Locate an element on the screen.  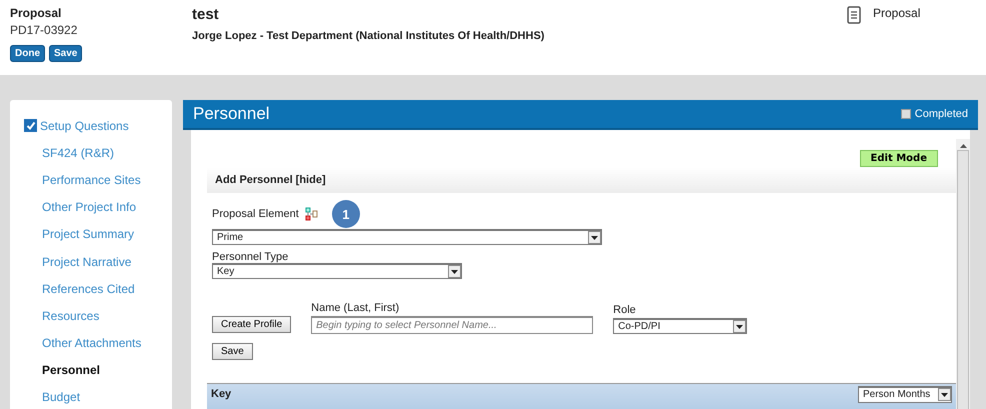
personnel-type-select: Key is located at coordinates (337, 271).